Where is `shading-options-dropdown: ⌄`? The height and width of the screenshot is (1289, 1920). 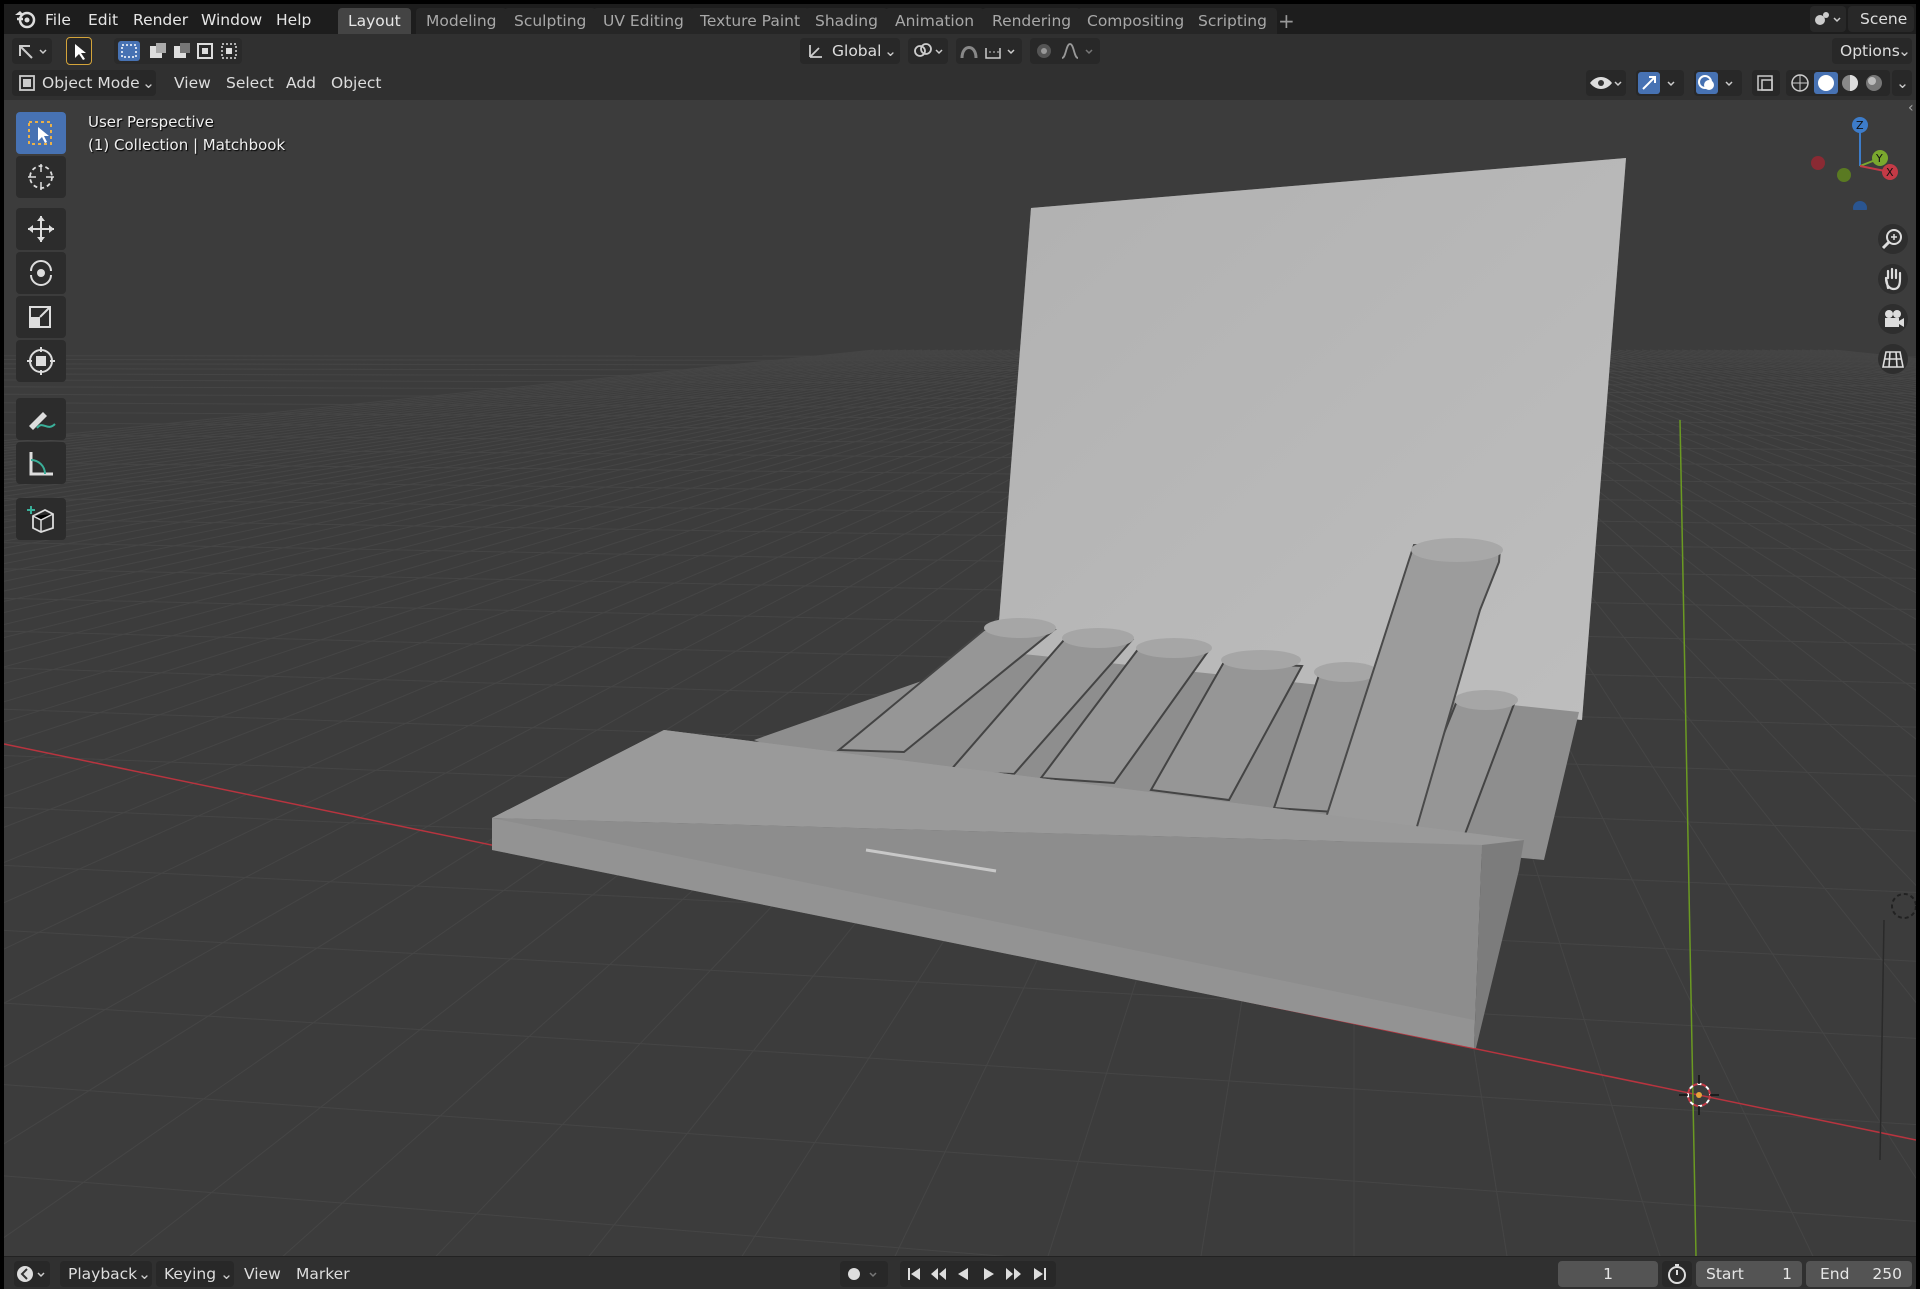 shading-options-dropdown: ⌄ is located at coordinates (1902, 83).